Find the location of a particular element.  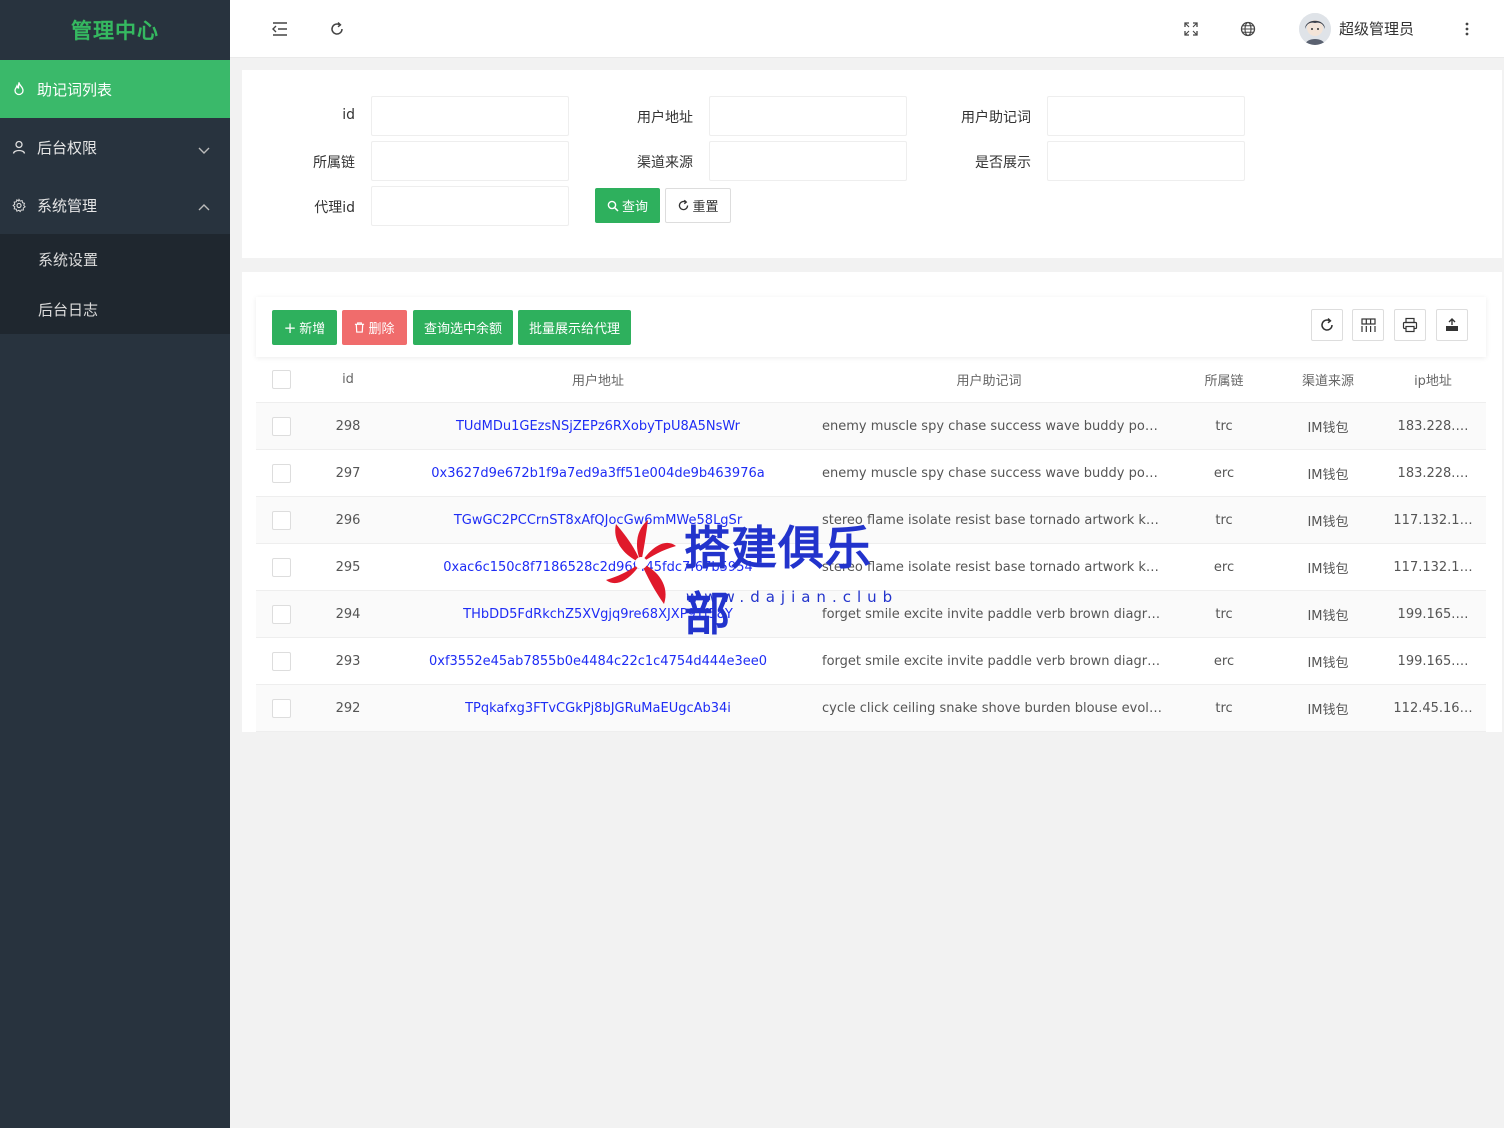

query-button-label: 查询 is located at coordinates (634, 207).